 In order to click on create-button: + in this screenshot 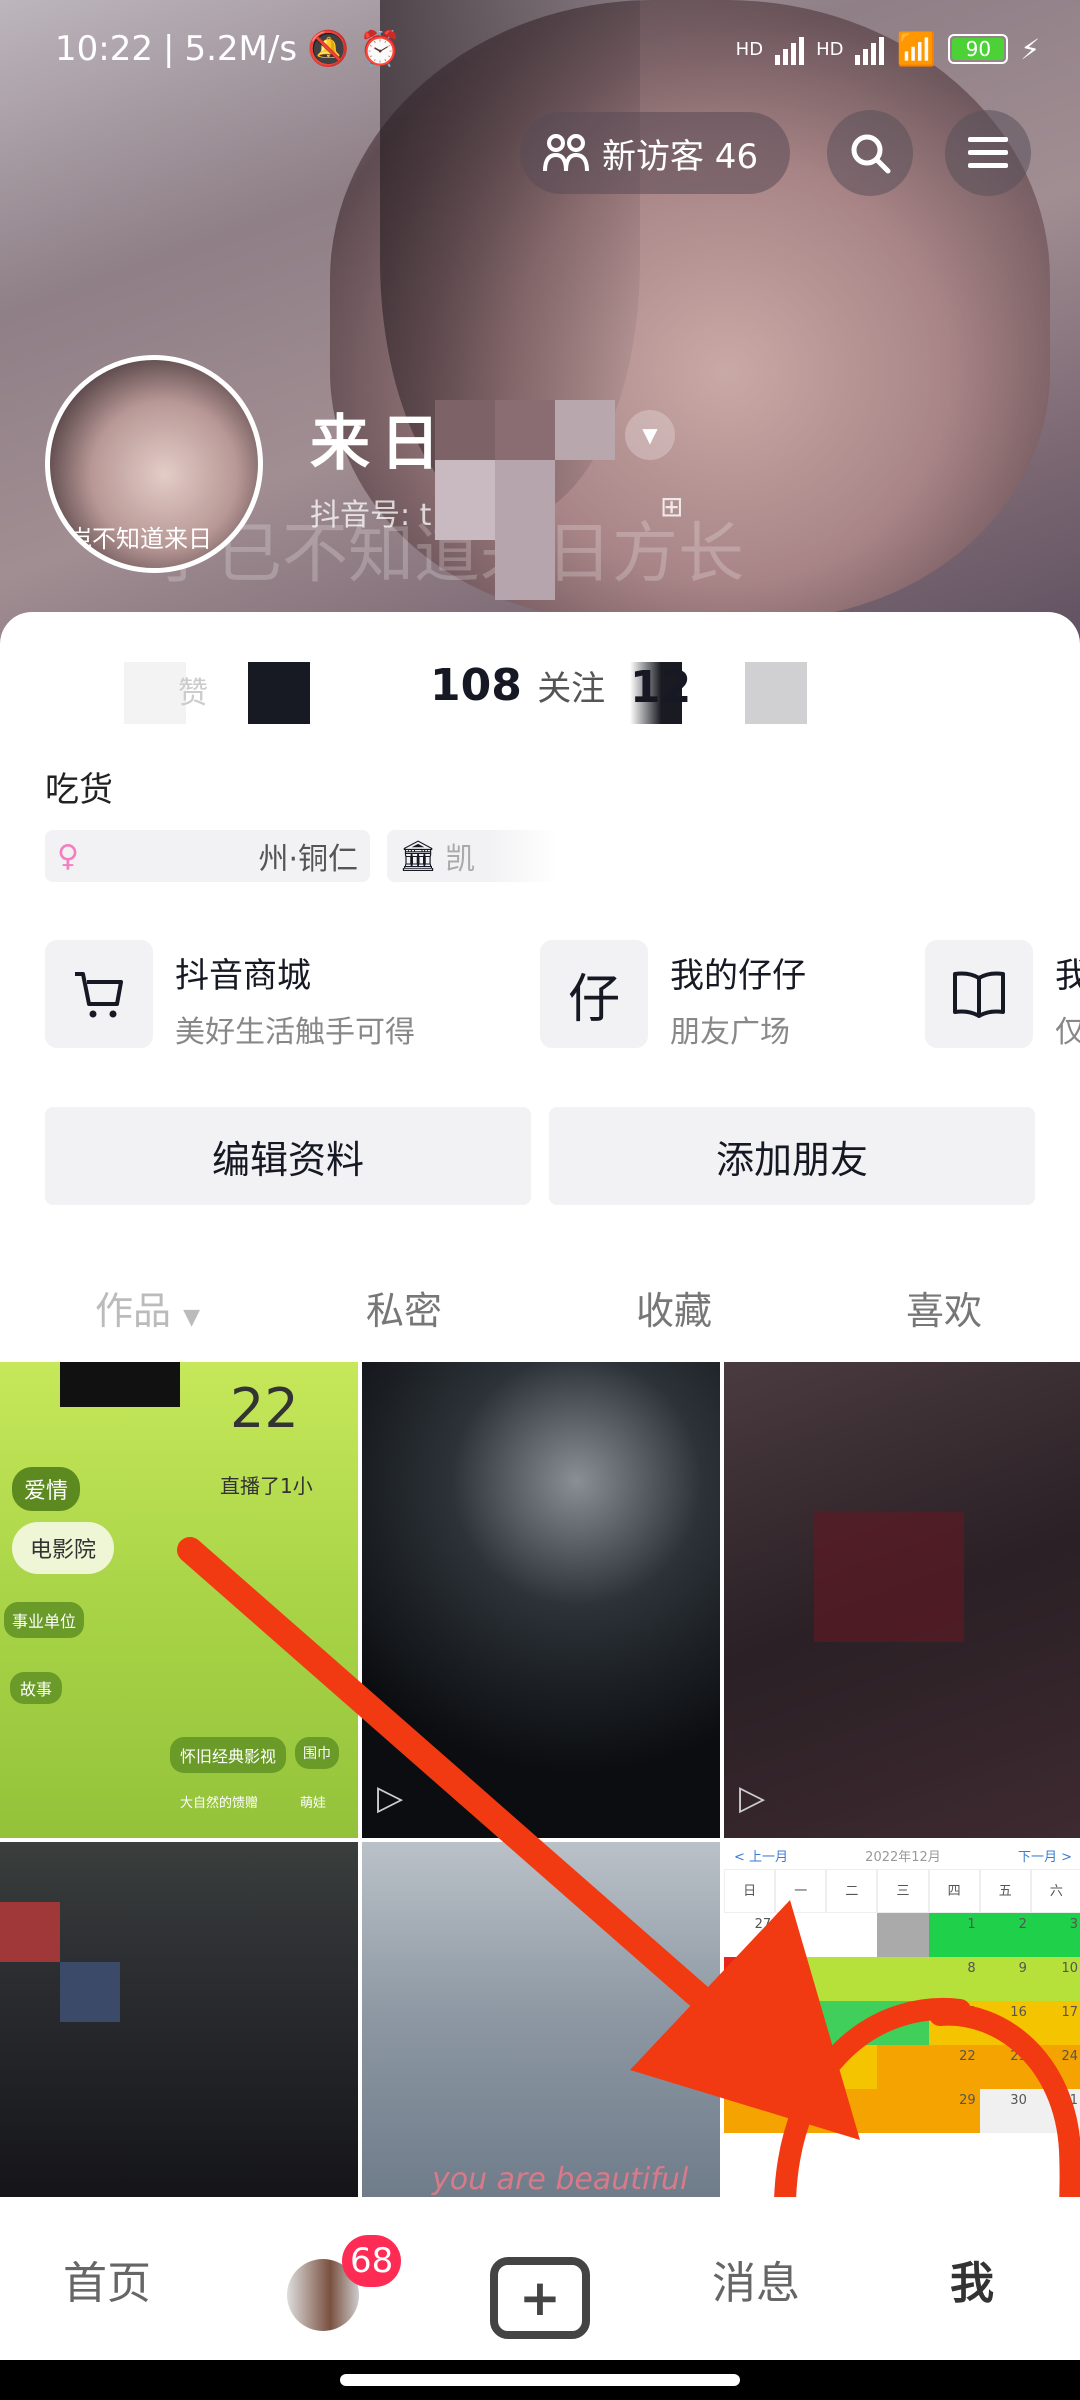, I will do `click(540, 2298)`.